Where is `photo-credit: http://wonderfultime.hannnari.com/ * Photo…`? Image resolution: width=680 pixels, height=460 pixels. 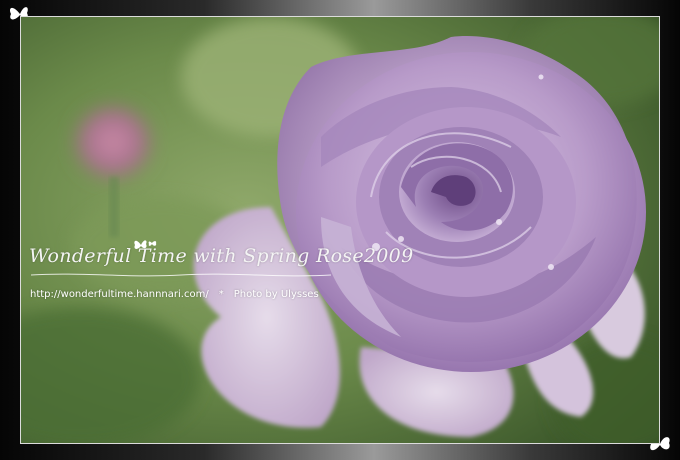
photo-credit: http://wonderfultime.hannnari.com/ * Photo… is located at coordinates (174, 294).